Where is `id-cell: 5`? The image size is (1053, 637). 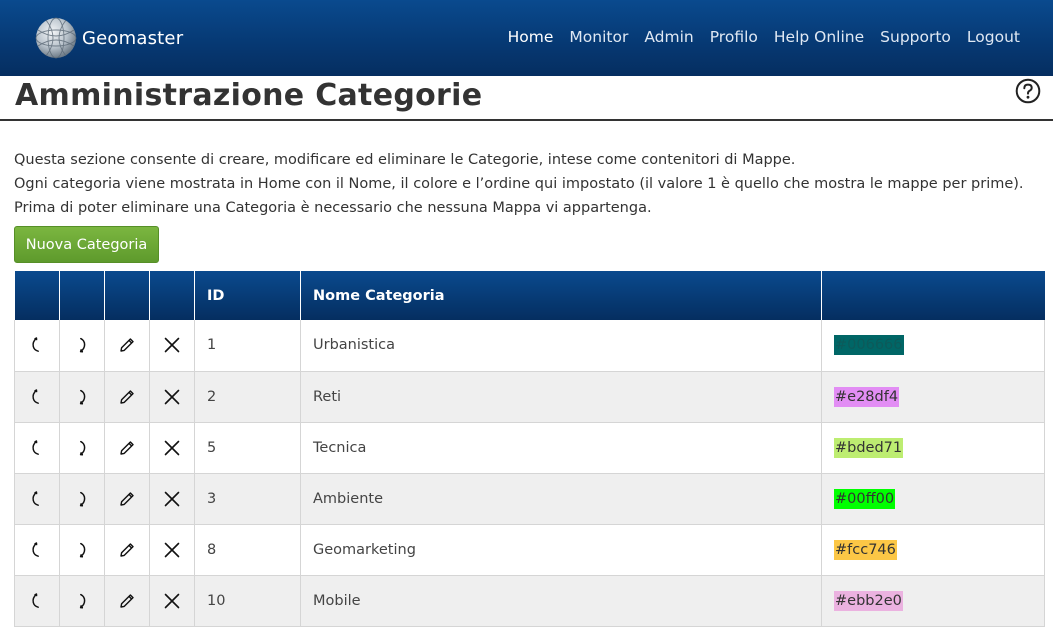
id-cell: 5 is located at coordinates (247, 448).